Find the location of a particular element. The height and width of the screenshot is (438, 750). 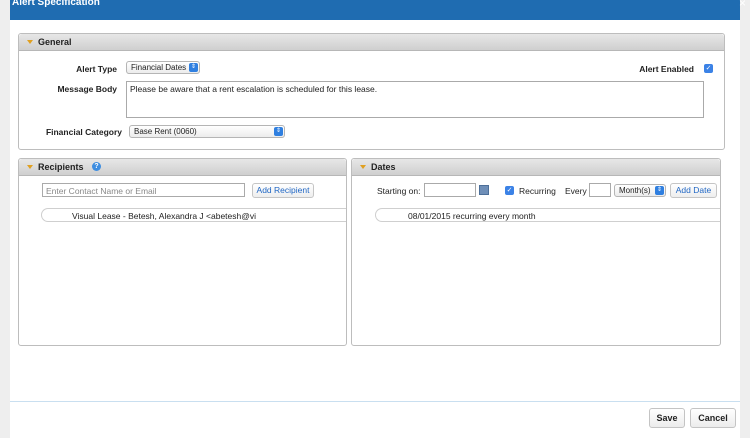

alert-type-value: Financial Dates is located at coordinates (159, 67).